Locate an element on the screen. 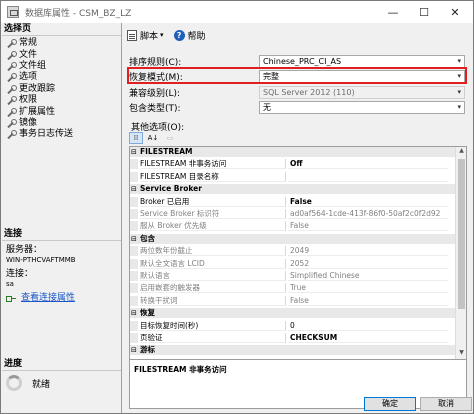 The image size is (474, 414). property-value: ad0af564-1cde-413f-86f0-50af2c0f2d92 is located at coordinates (368, 214).